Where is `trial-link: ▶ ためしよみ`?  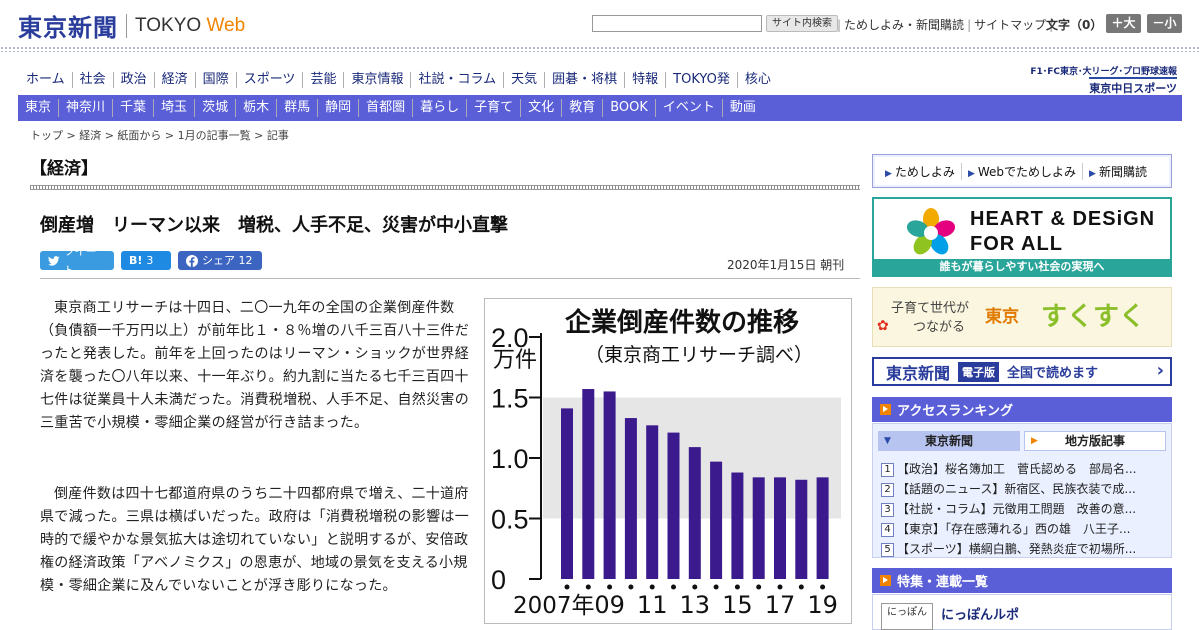 trial-link: ▶ ためしよみ is located at coordinates (920, 171).